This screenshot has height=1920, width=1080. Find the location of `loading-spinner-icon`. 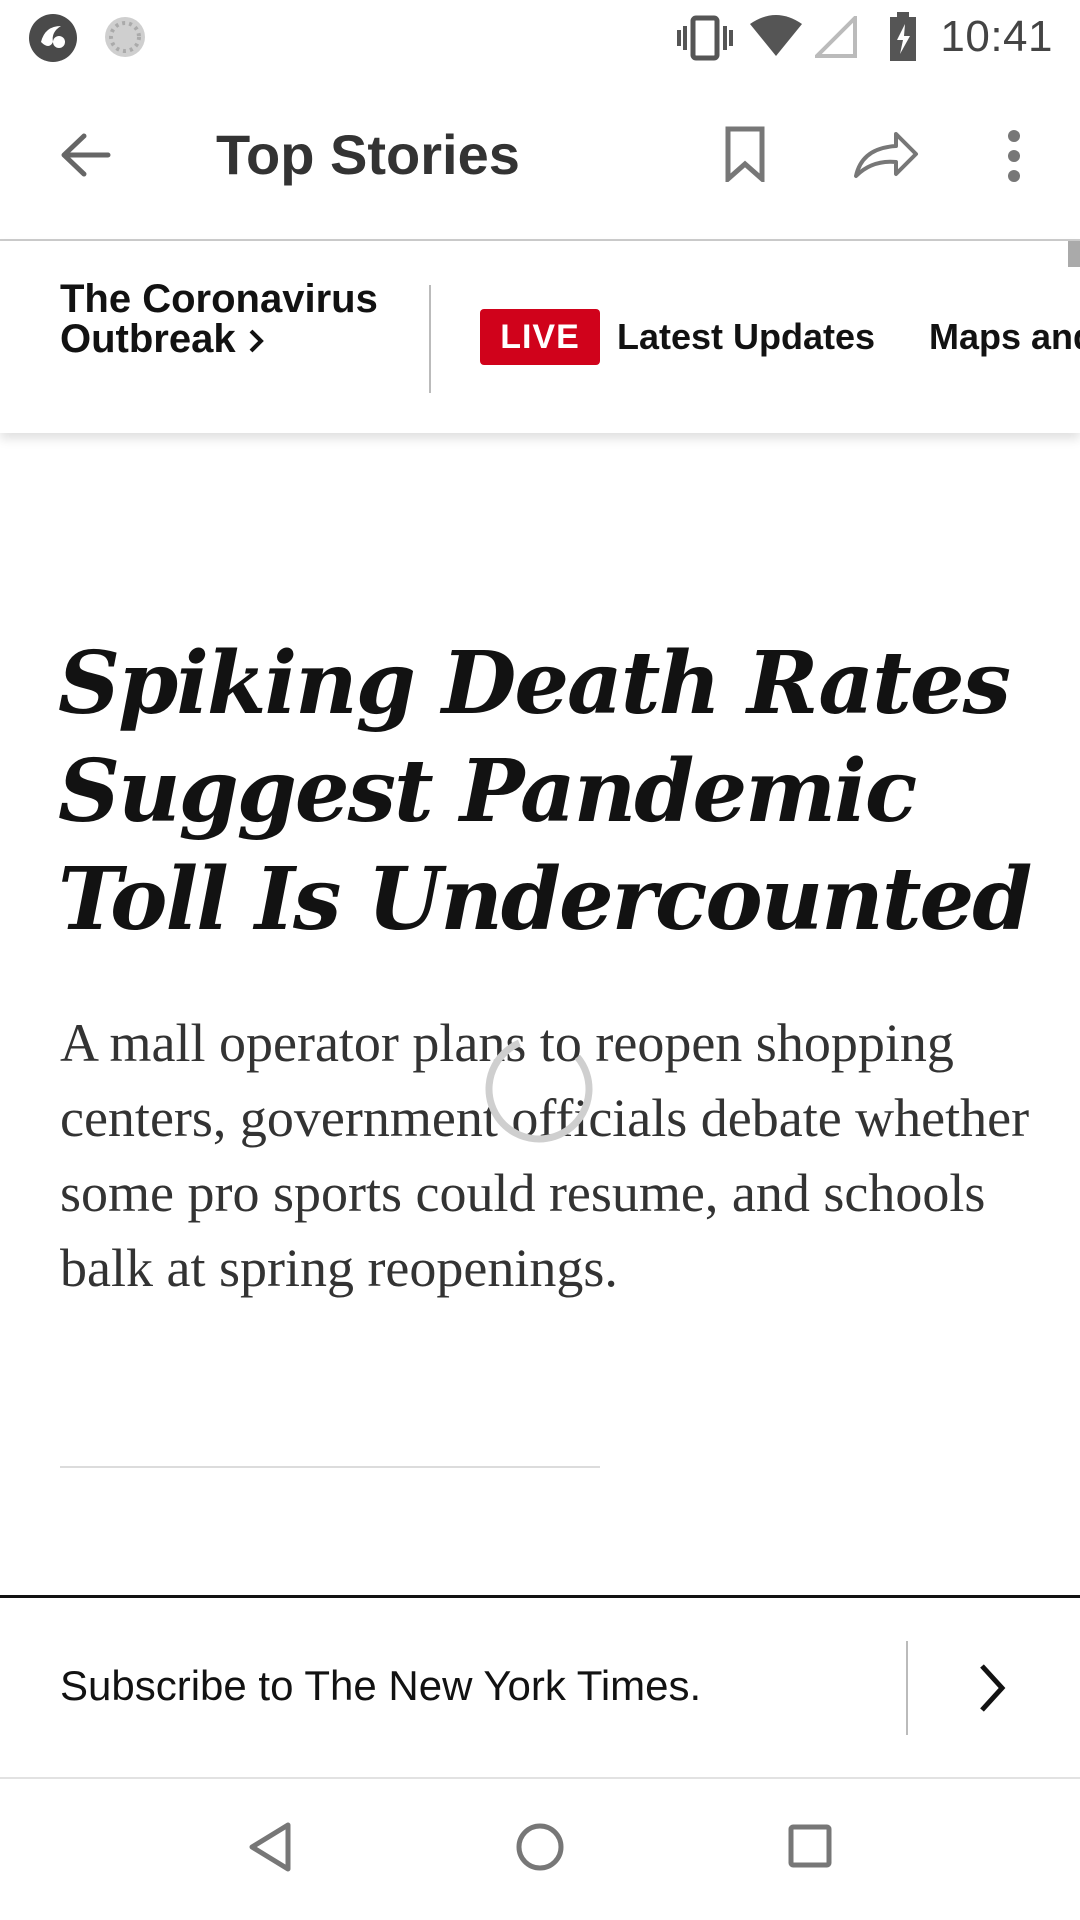

loading-spinner-icon is located at coordinates (539, 1089).